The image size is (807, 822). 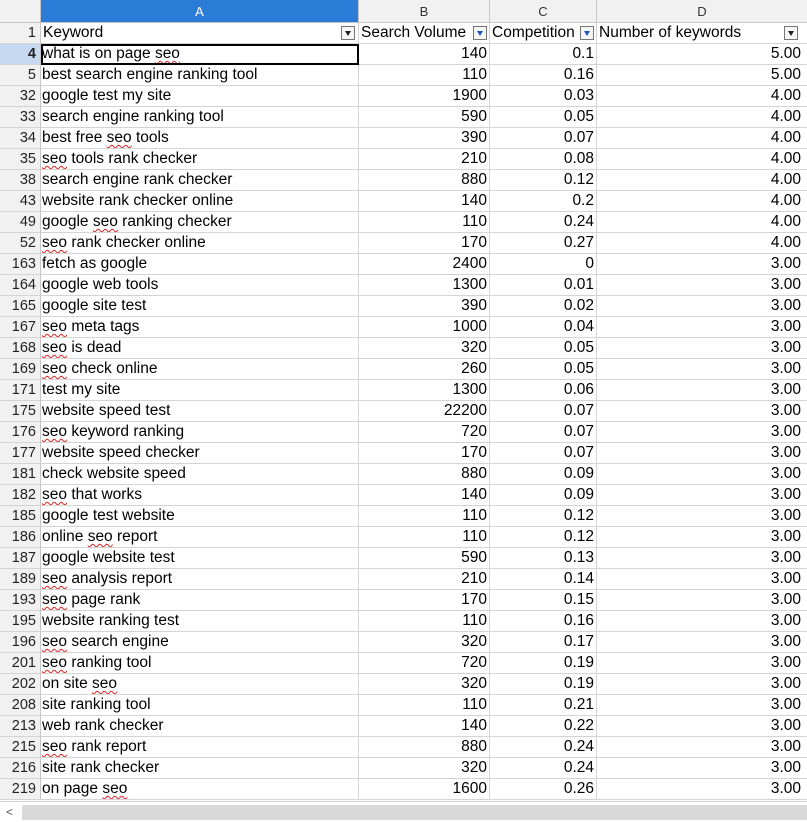 What do you see at coordinates (587, 33) in the screenshot?
I see `filter-dropdown-competition-icon` at bounding box center [587, 33].